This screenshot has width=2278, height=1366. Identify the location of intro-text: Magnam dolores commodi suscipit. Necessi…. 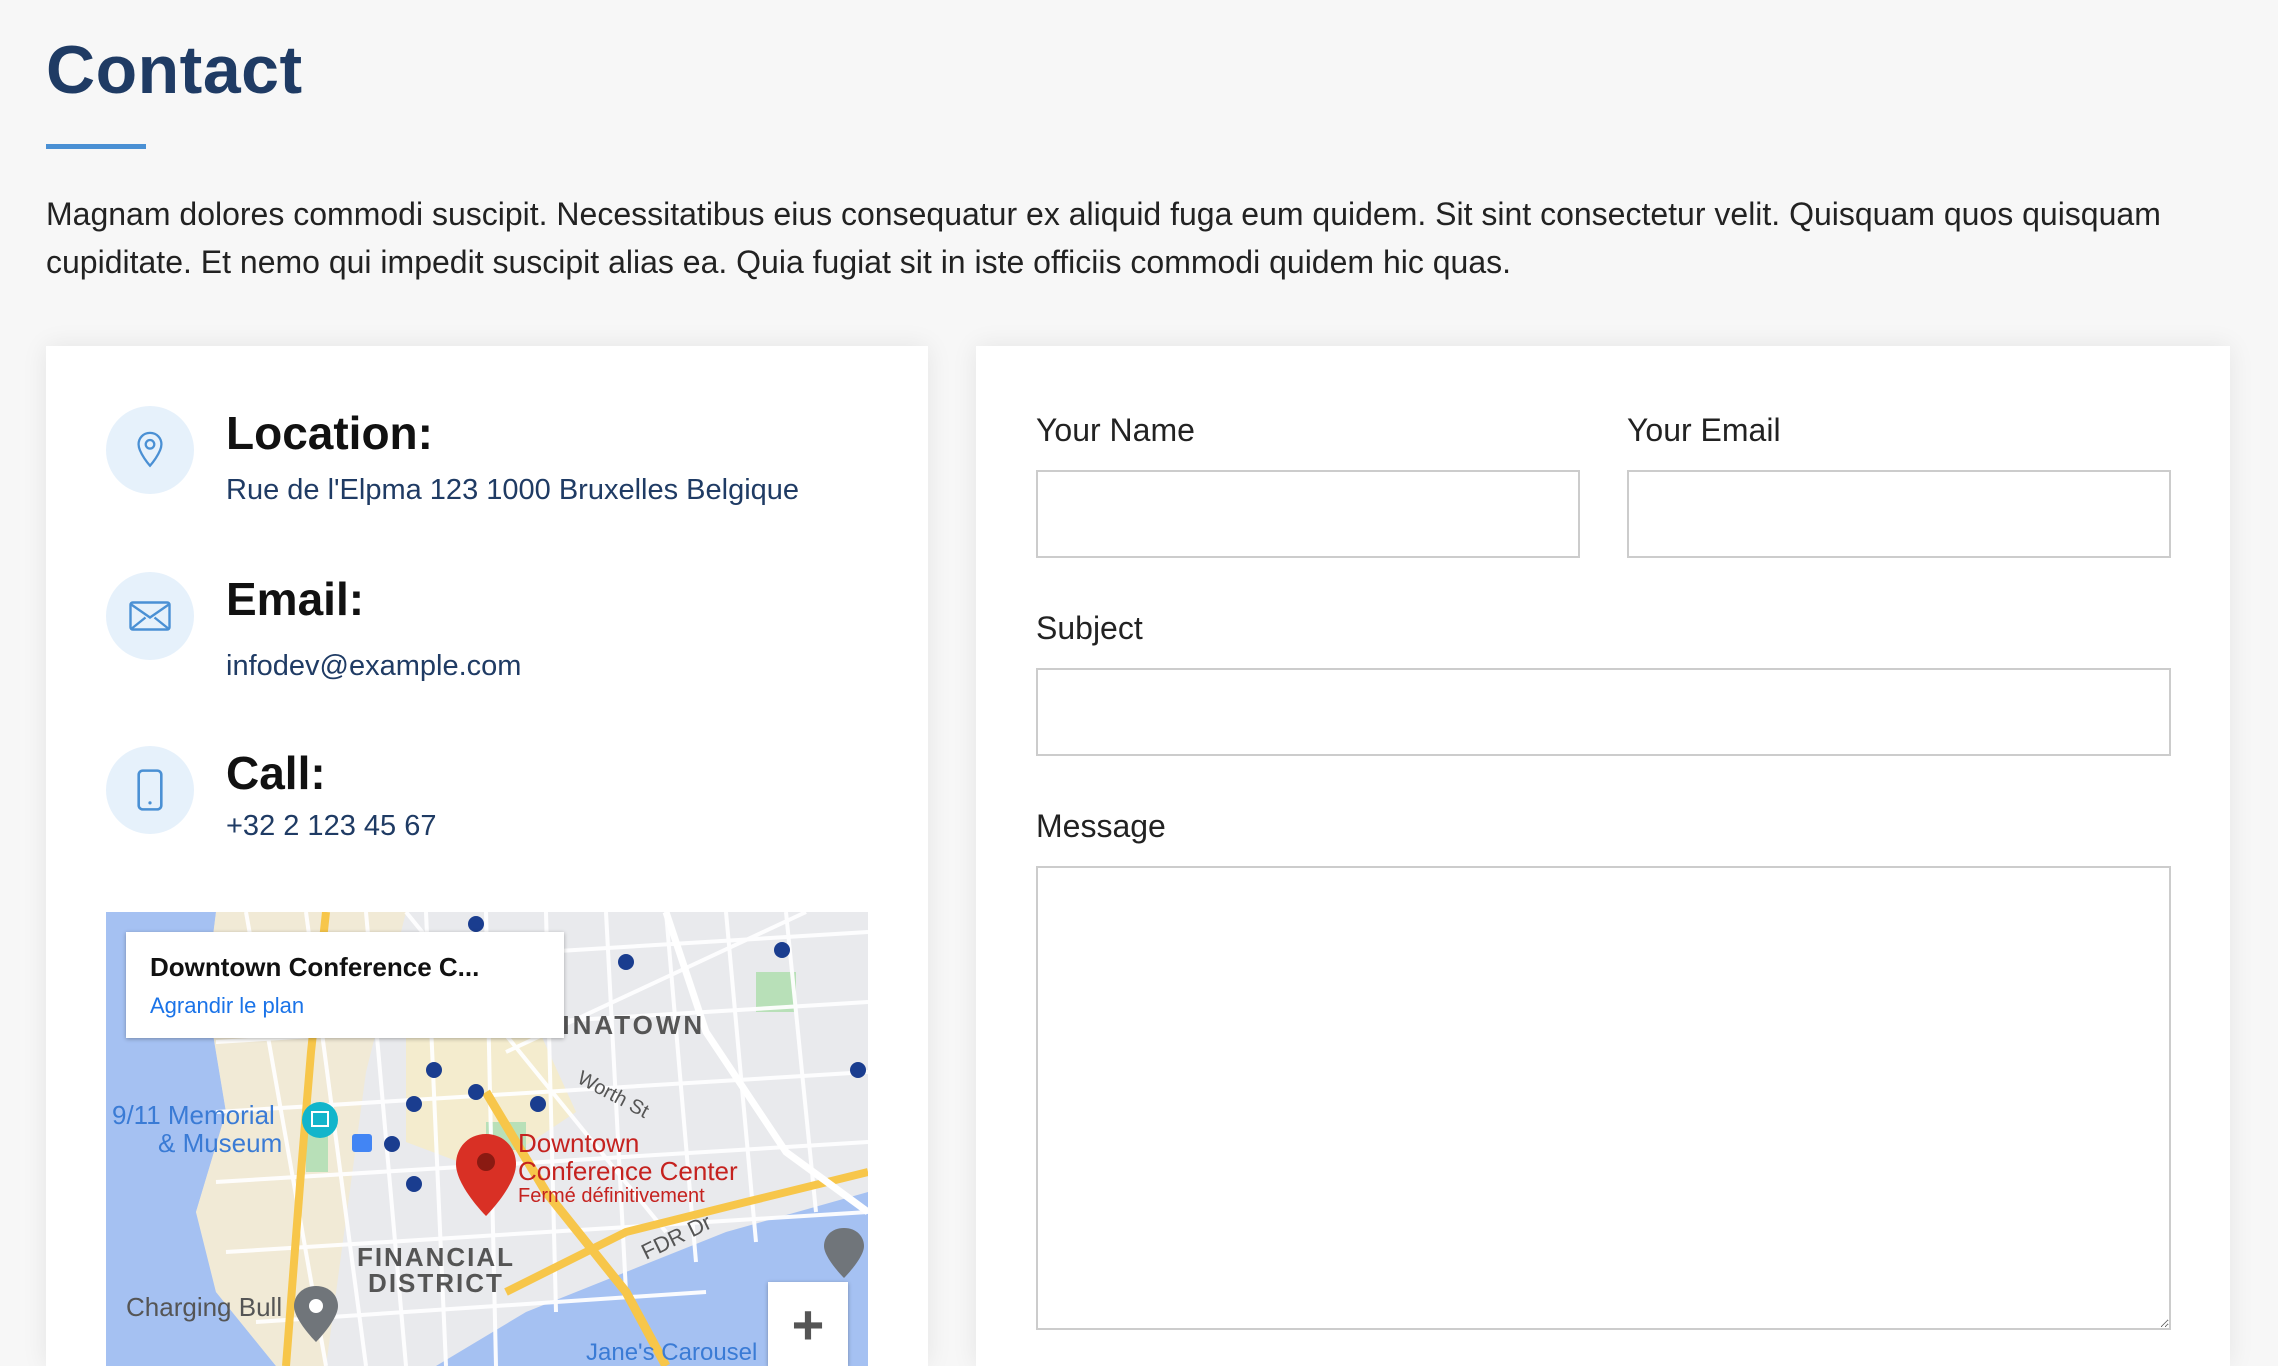
(1103, 238).